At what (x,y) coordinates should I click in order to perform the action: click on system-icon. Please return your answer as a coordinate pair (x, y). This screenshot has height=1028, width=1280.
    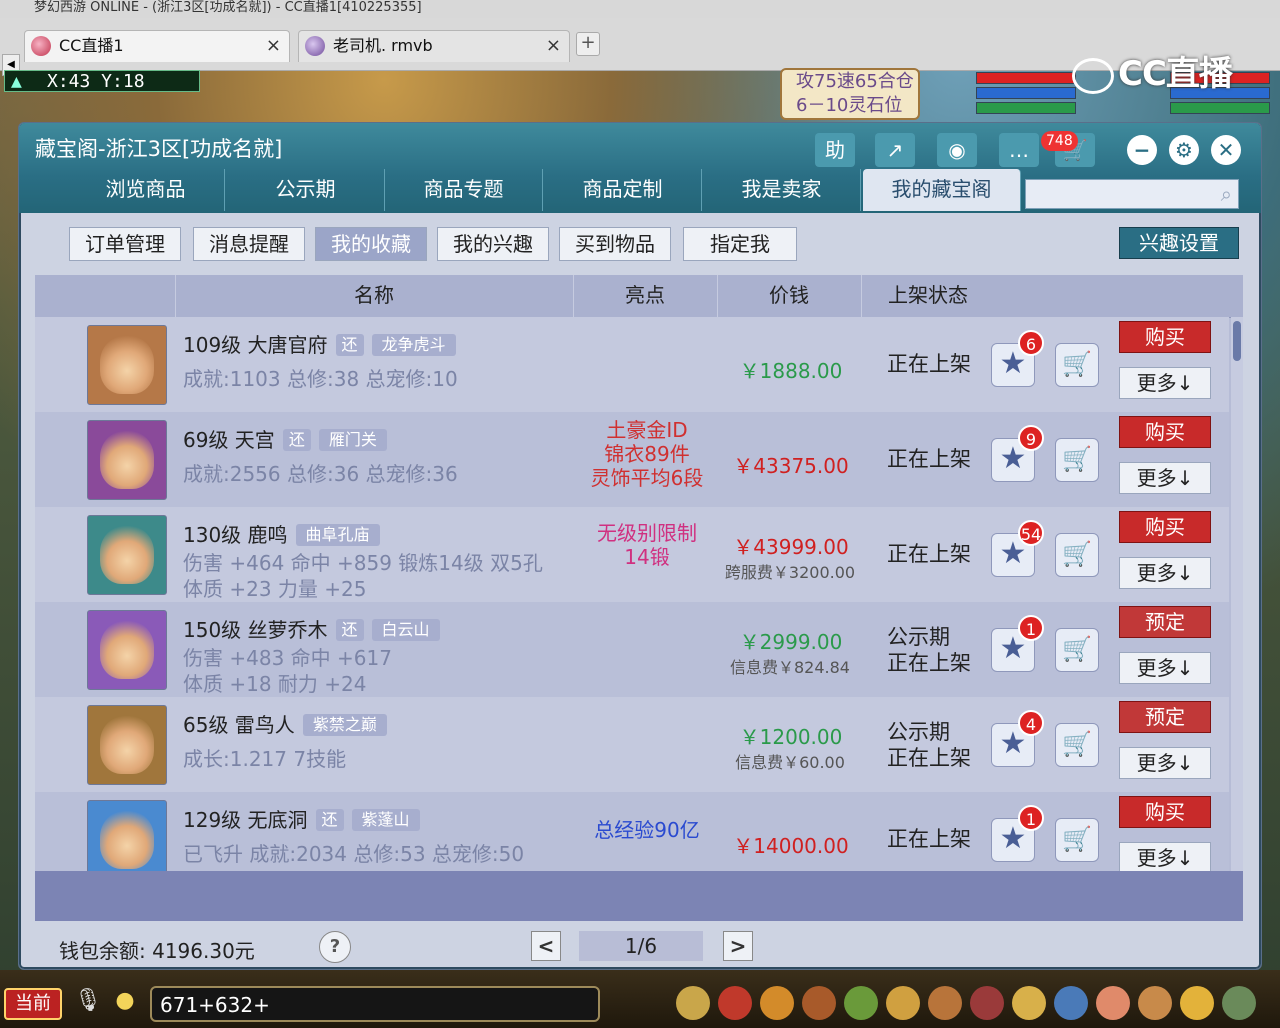
    Looking at the image, I should click on (1239, 1003).